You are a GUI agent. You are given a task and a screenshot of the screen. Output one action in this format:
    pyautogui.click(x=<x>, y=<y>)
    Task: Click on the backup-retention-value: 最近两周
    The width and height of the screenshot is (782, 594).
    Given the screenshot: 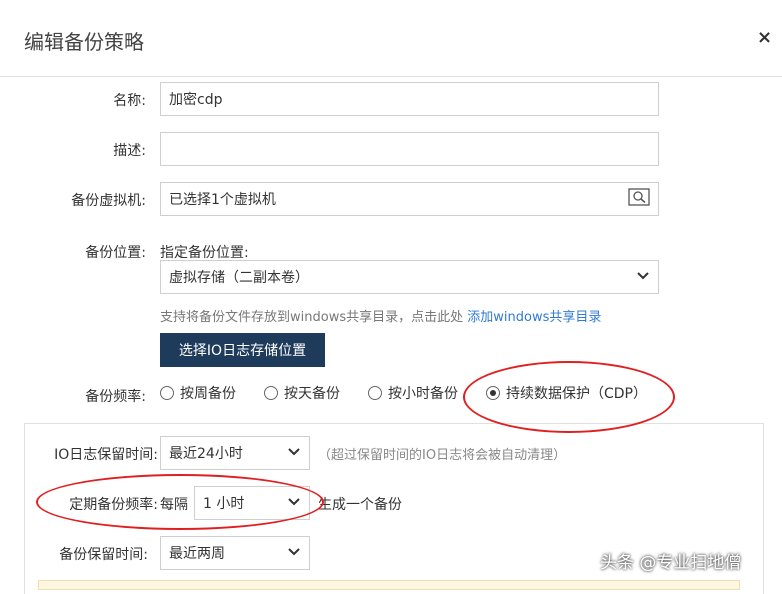 What is the action you would take?
    pyautogui.click(x=197, y=554)
    